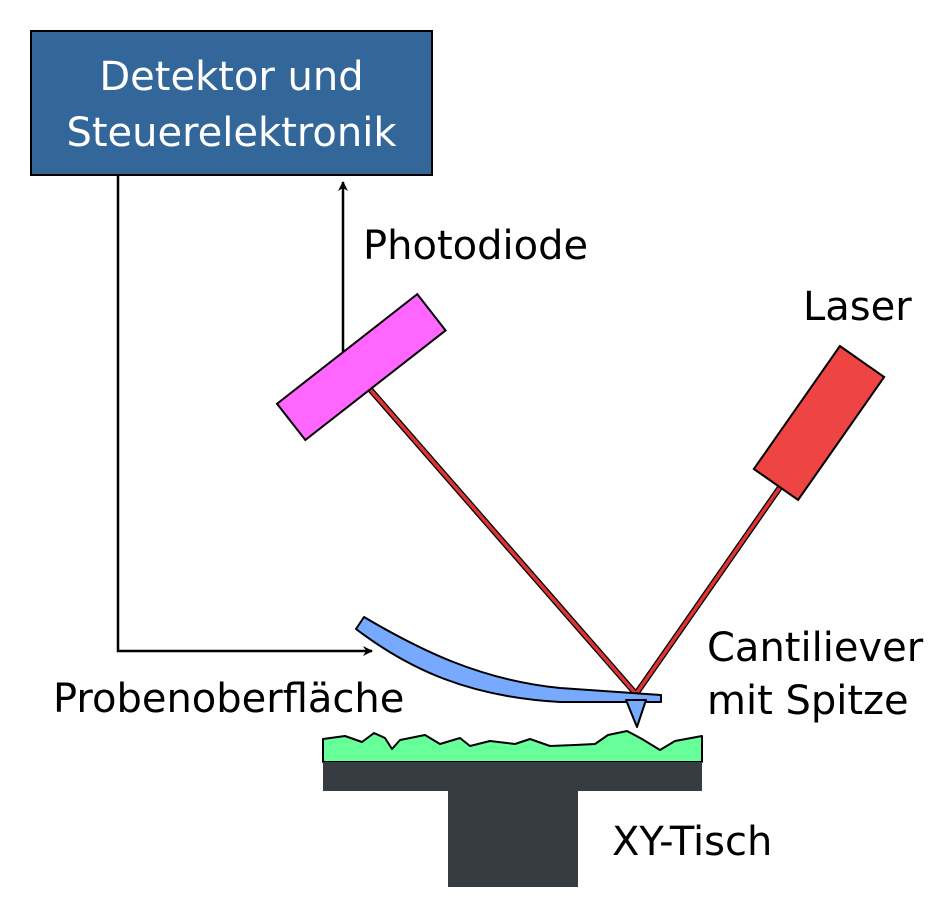  Describe the element at coordinates (808, 701) in the screenshot. I see `cantilever-label-line2: mit Spitze` at that location.